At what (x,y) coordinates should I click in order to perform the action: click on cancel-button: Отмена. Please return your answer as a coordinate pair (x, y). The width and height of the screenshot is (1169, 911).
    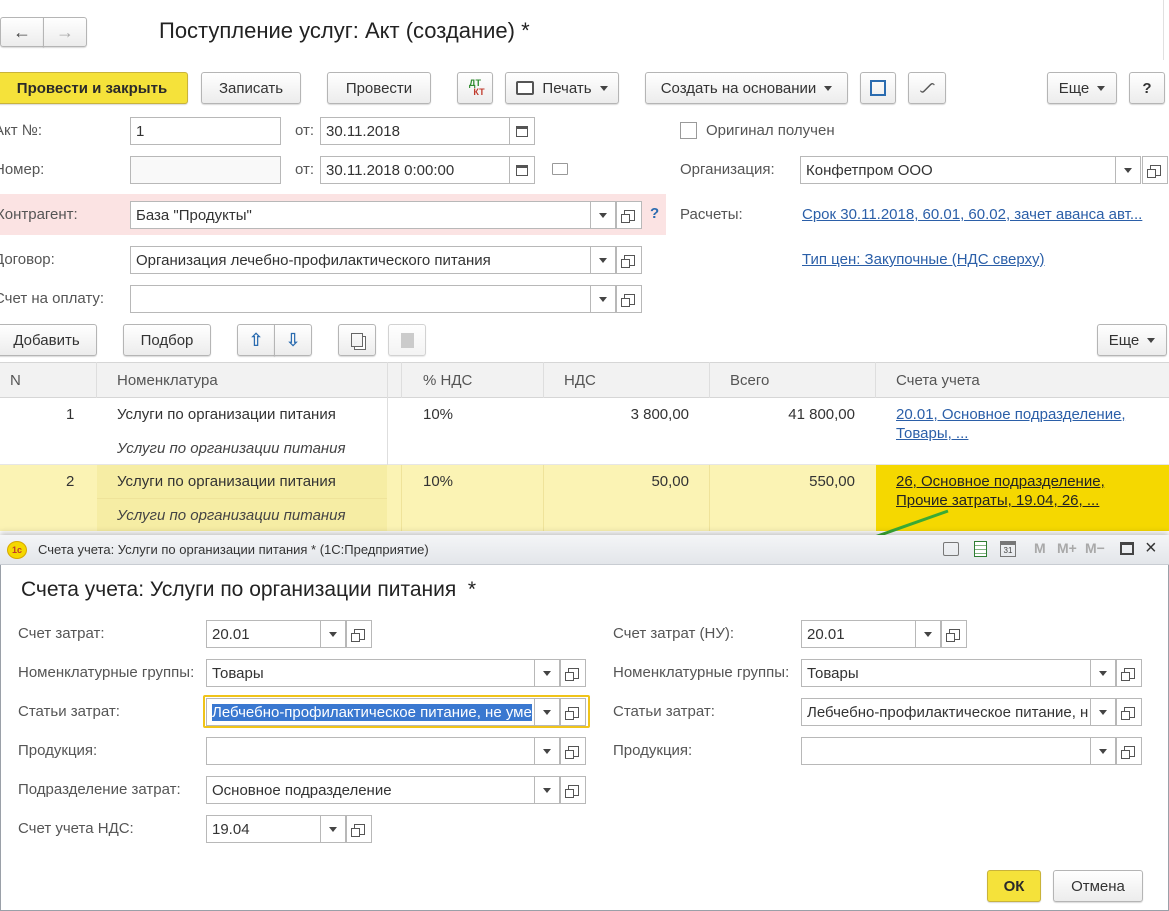
    Looking at the image, I should click on (1098, 886).